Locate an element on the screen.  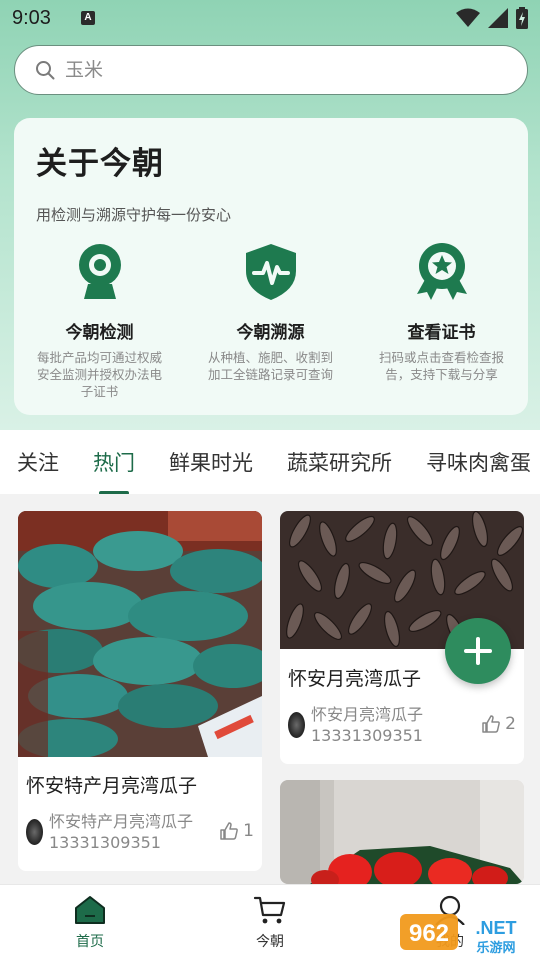
feature-traceability: 今朝溯源 从种植、施肥、收割到加工全链路记录可查询 is located at coordinates (270, 320).